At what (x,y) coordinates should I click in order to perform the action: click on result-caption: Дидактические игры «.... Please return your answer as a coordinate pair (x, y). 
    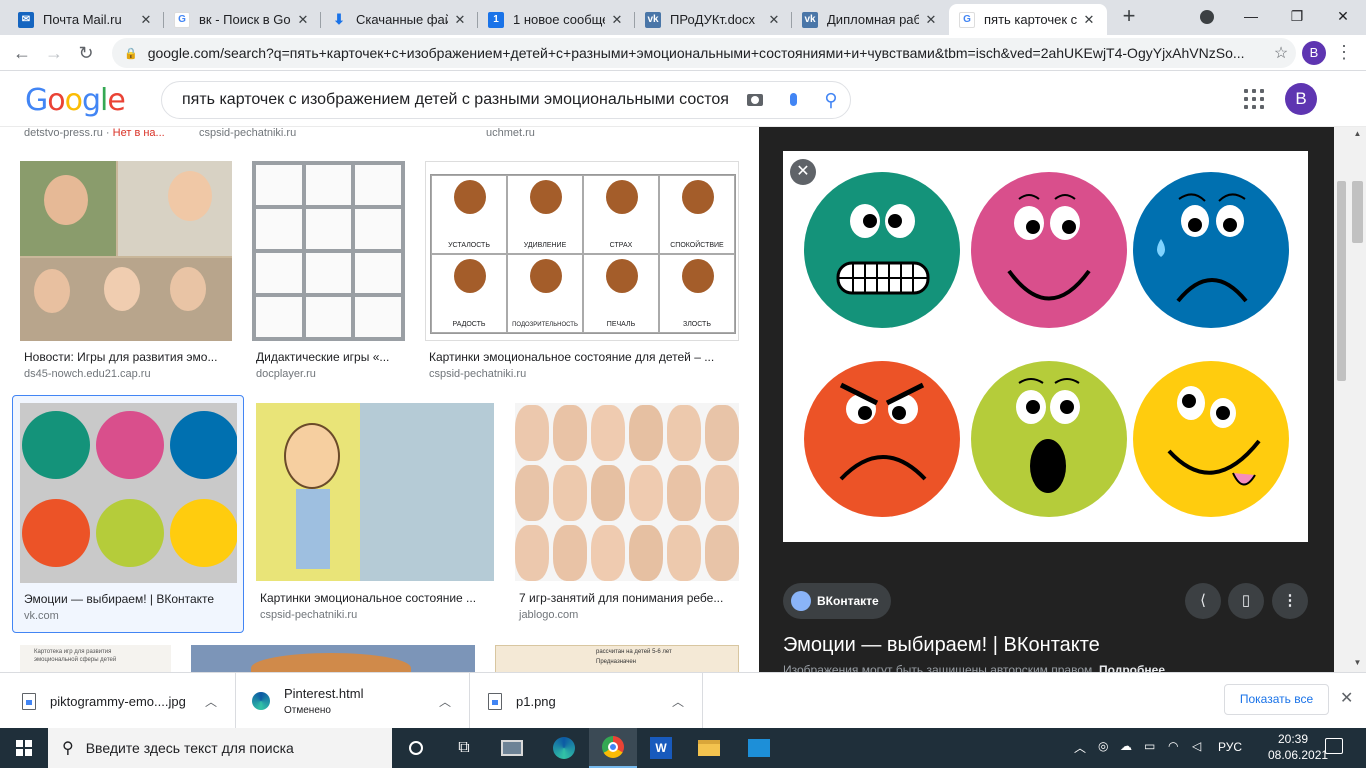
    Looking at the image, I should click on (330, 357).